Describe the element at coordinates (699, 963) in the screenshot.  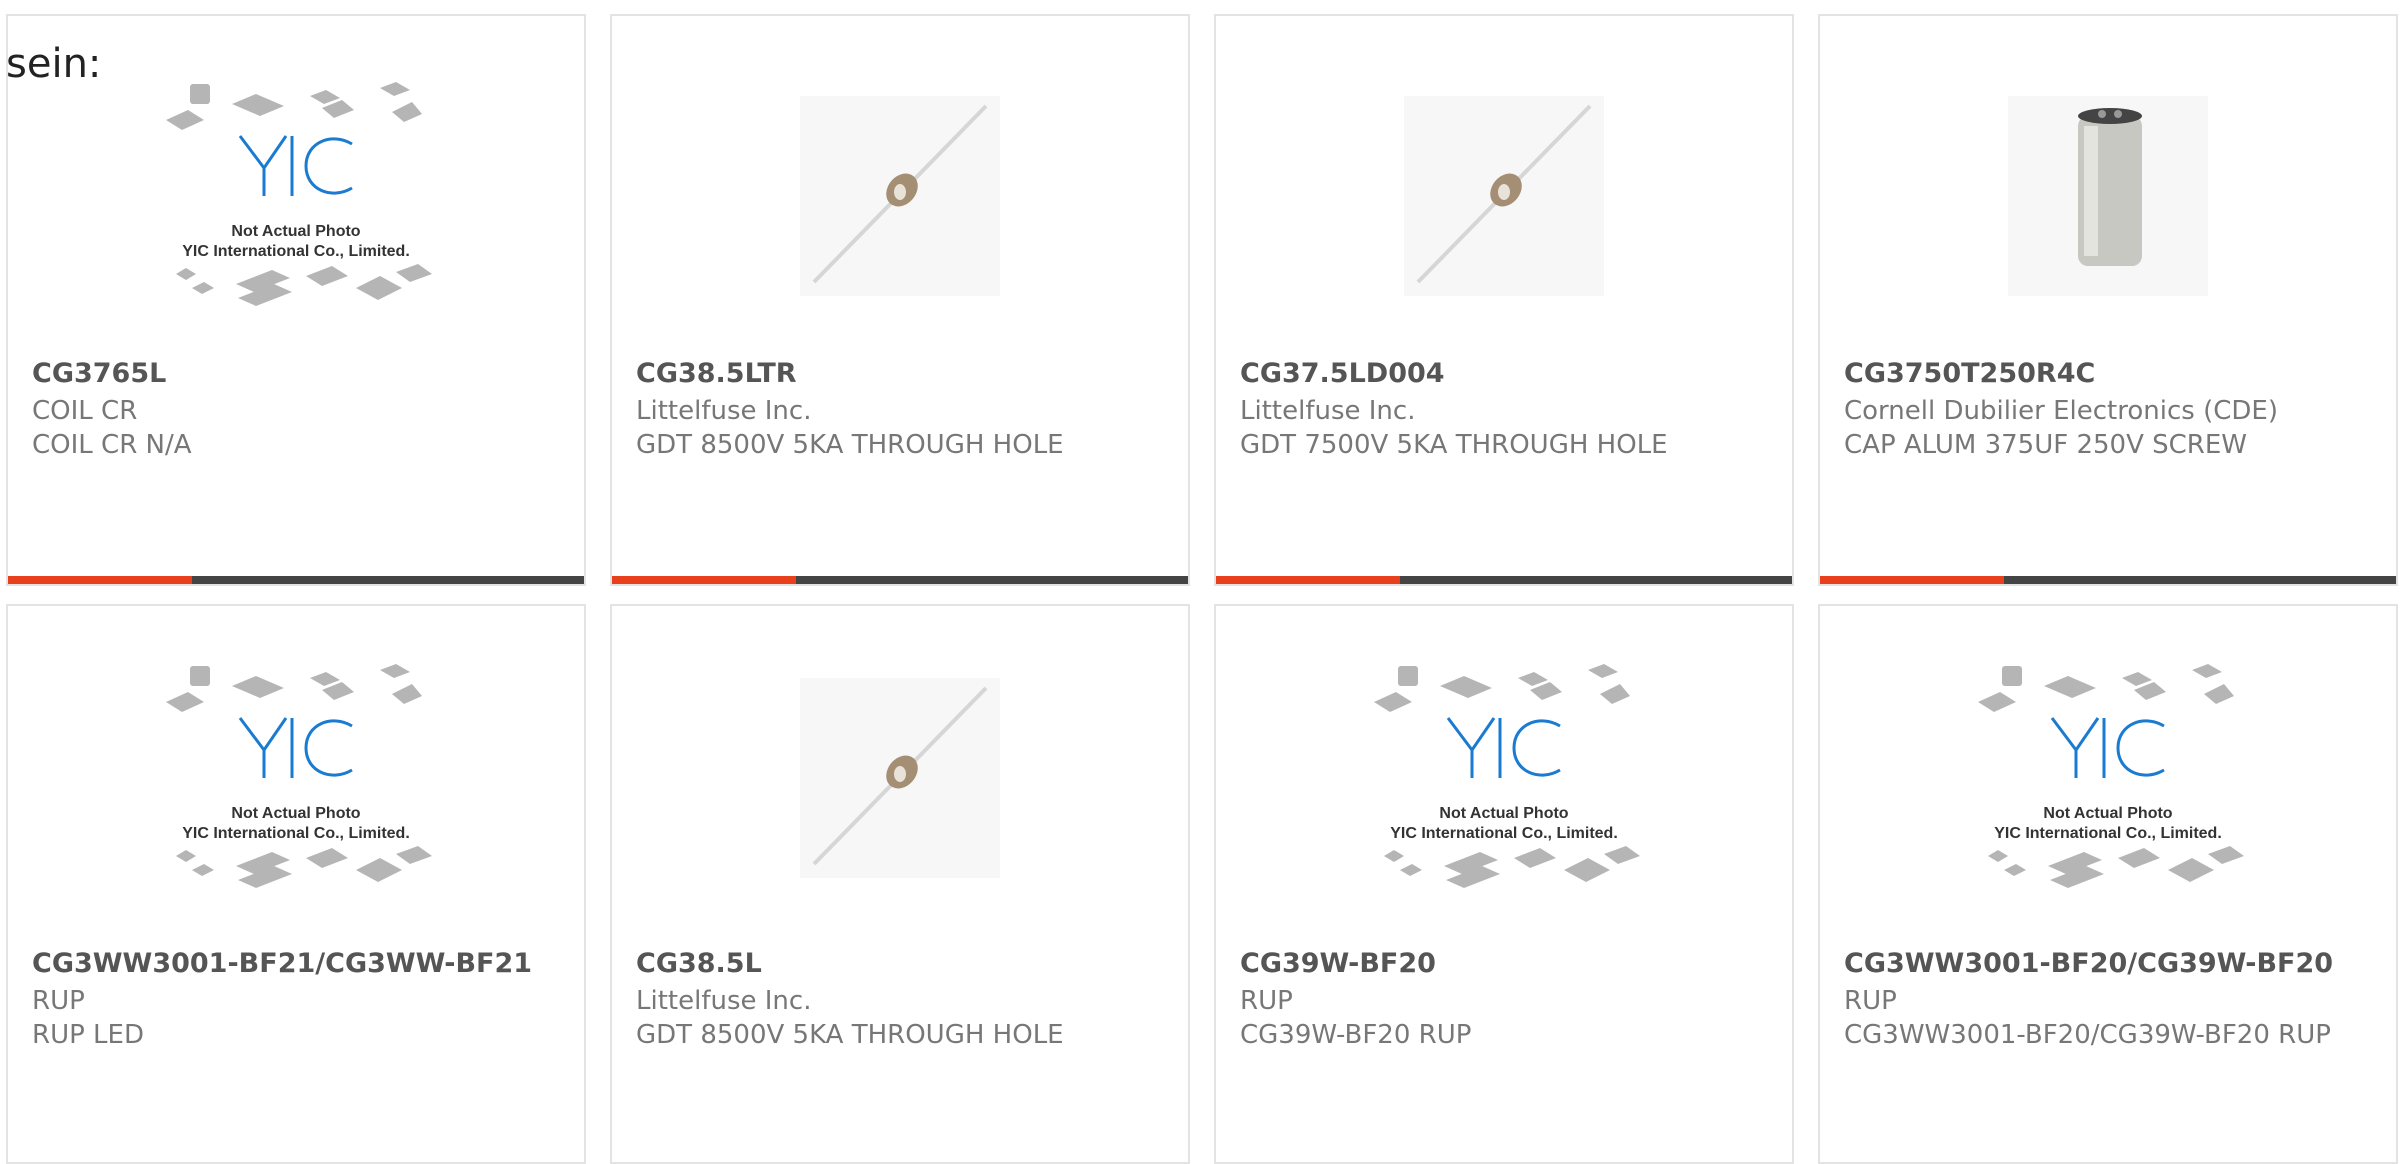
I see `part-number-link: CG38.5L` at that location.